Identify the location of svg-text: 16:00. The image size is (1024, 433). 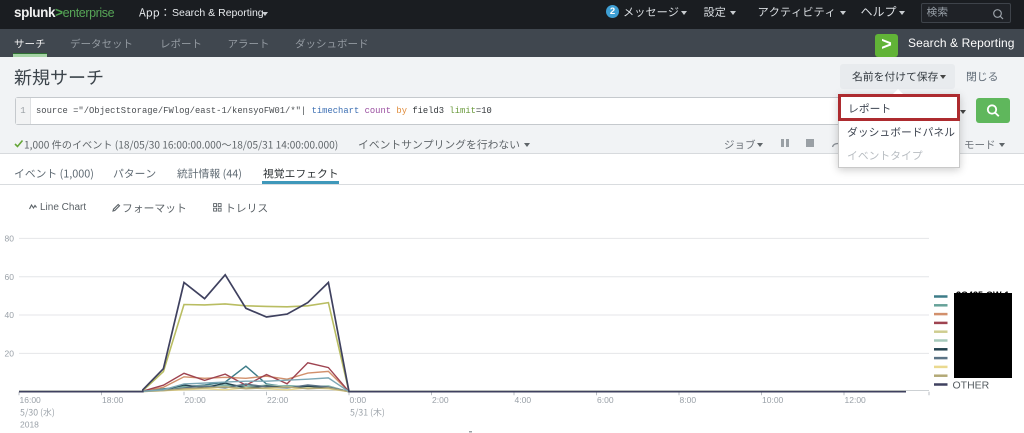
(31, 400).